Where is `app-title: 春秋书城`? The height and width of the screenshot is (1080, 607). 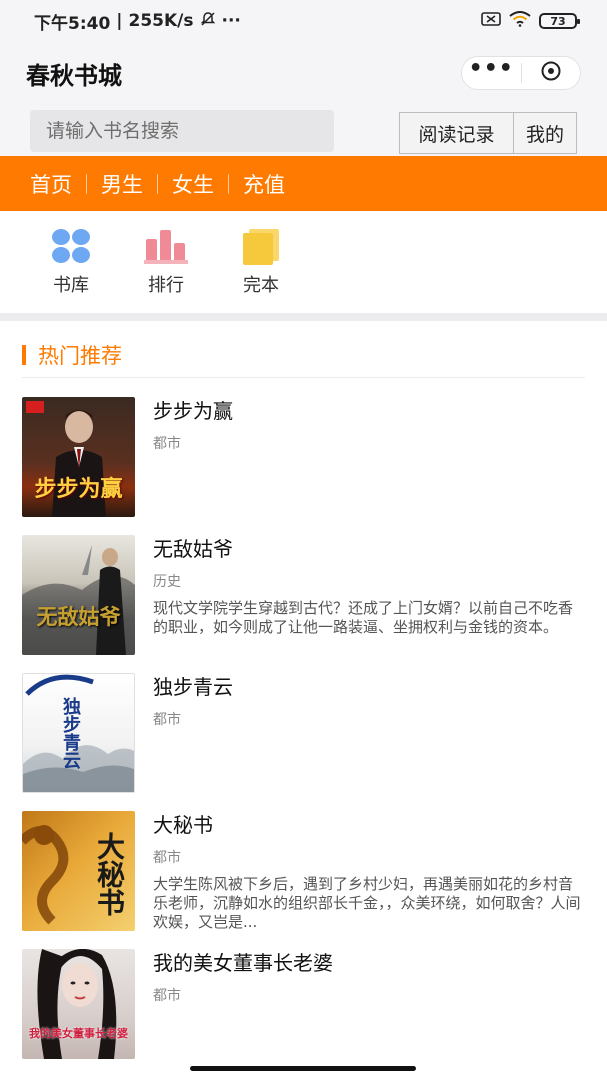 app-title: 春秋书城 is located at coordinates (74, 75).